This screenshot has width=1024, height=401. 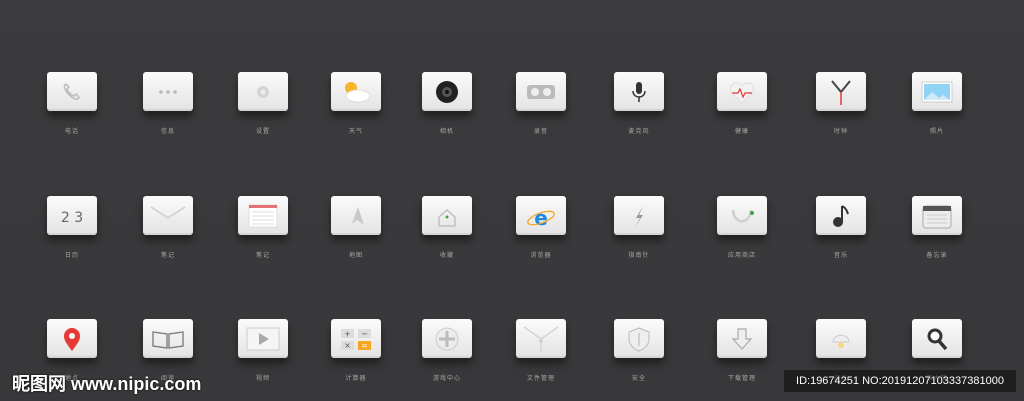 I want to click on app-label: 游戏中心, so click(x=446, y=378).